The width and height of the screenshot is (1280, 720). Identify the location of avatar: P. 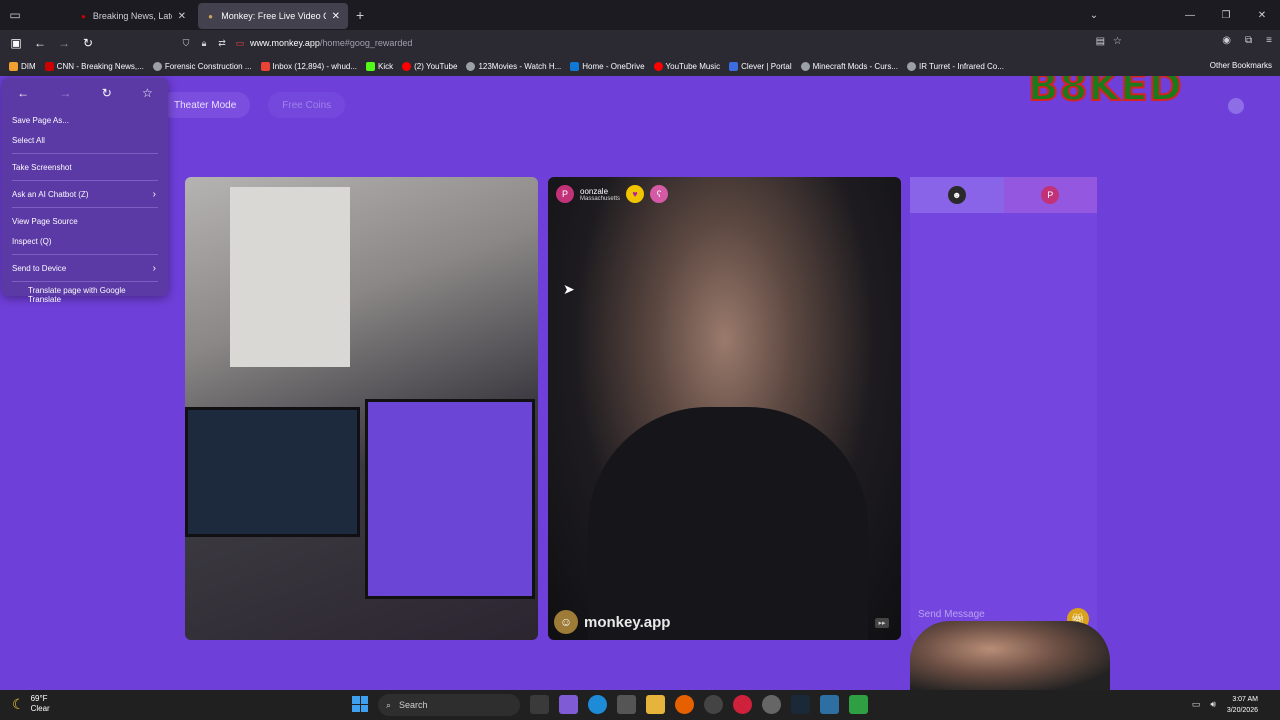
(565, 194).